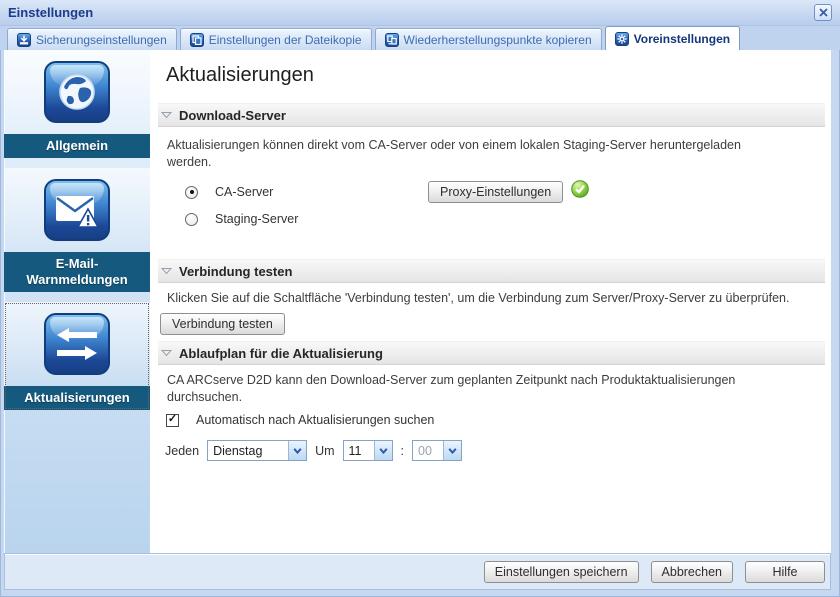 The image size is (840, 597). I want to click on auto-update-checkbox-row: Automatisch nach Aktualisierungen suchen, so click(493, 420).